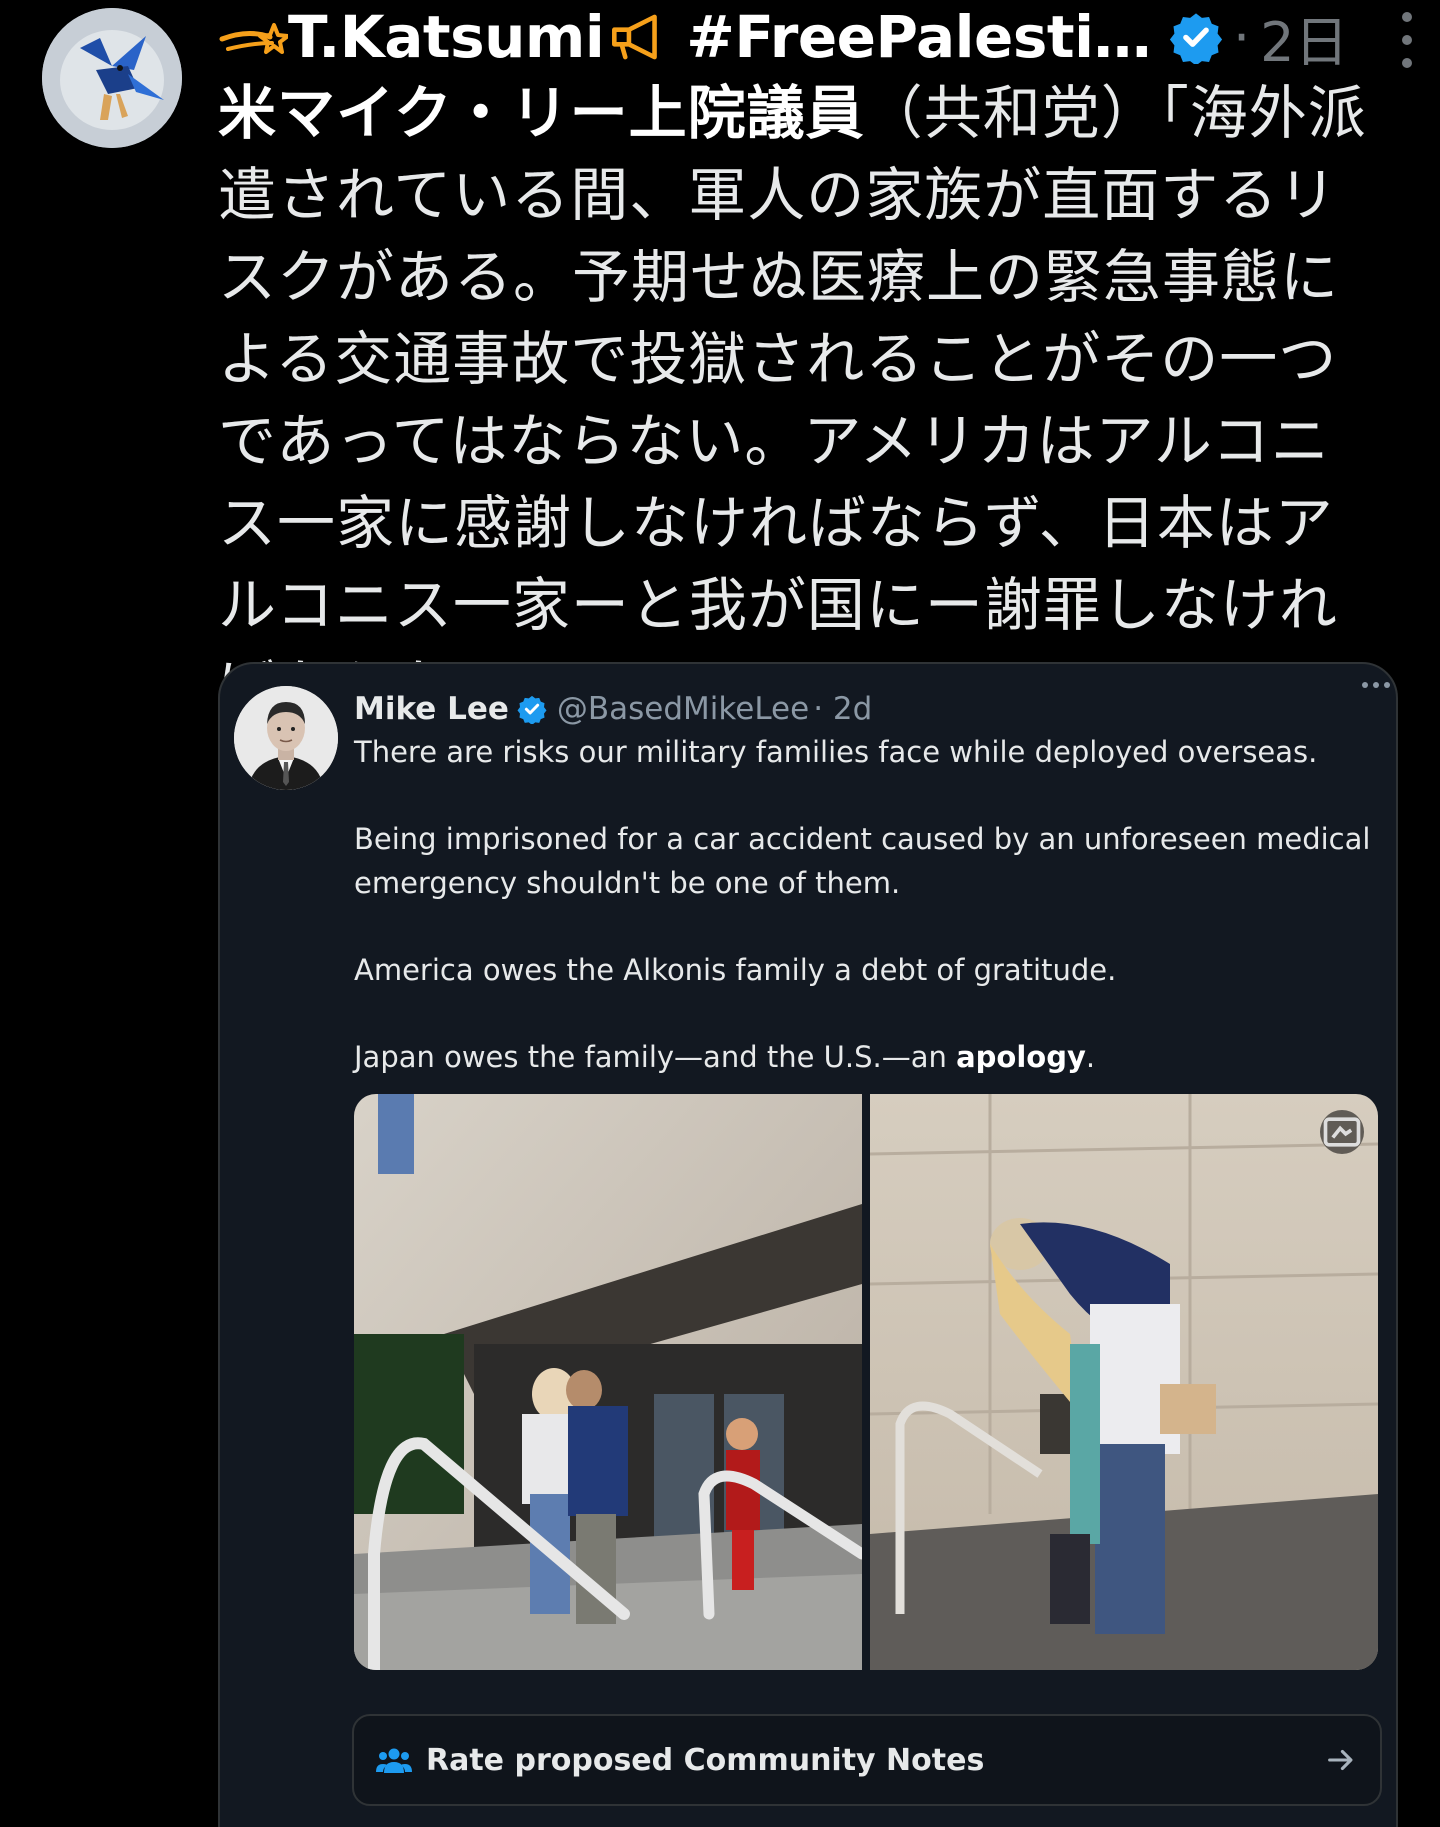  I want to click on quoted-paragraph-4-end: ., so click(1090, 1057).